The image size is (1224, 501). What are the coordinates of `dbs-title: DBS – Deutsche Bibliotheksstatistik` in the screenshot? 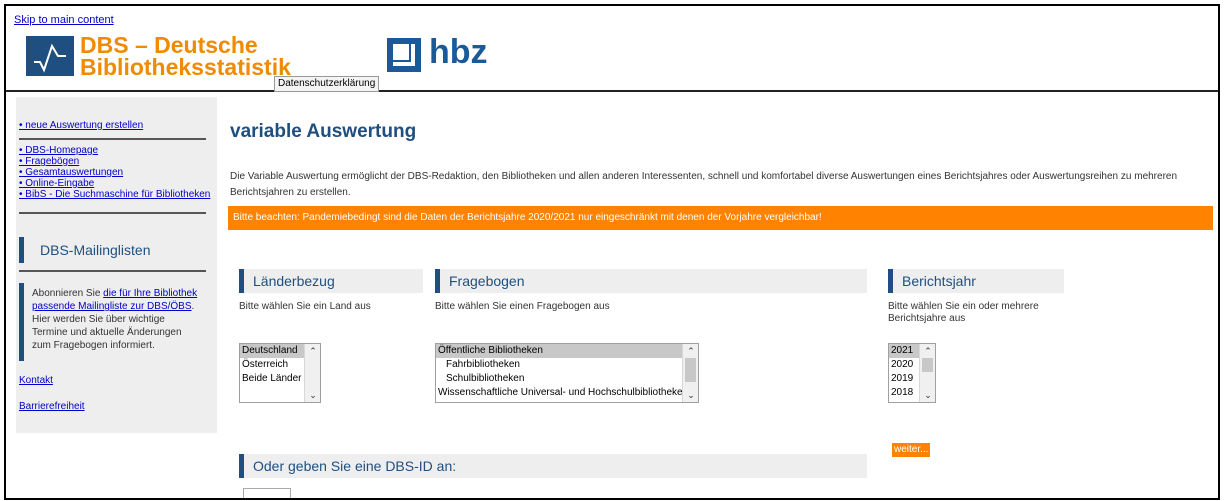 It's located at (185, 56).